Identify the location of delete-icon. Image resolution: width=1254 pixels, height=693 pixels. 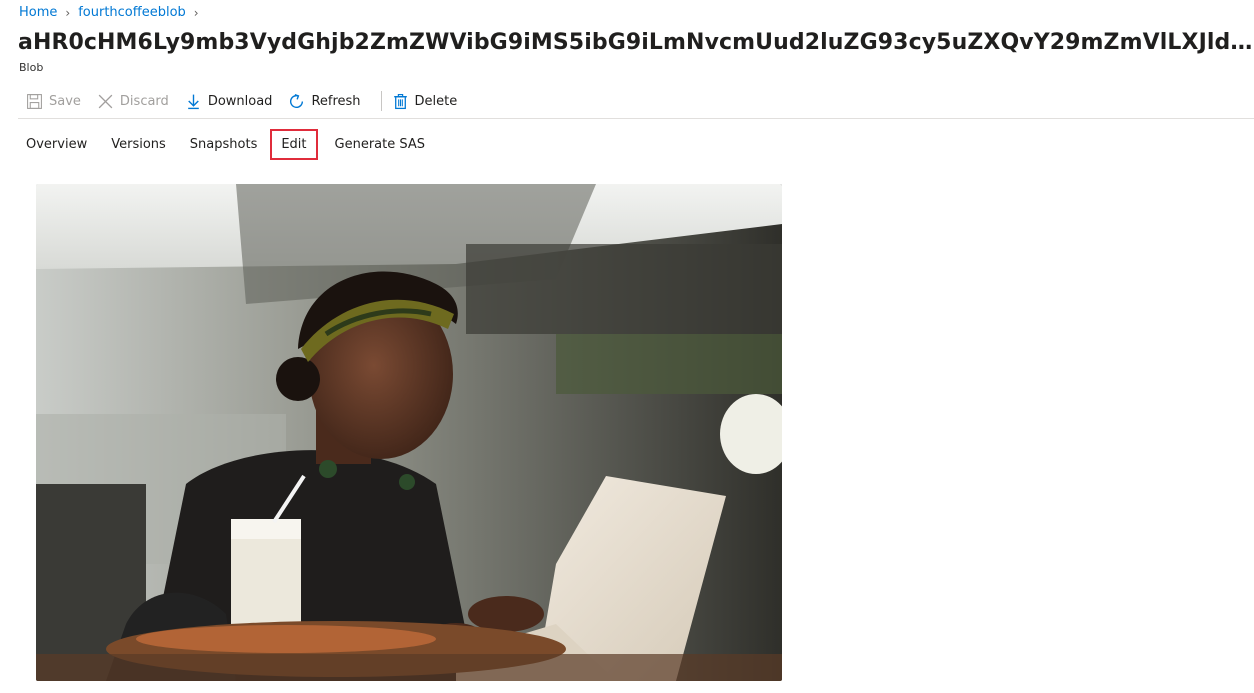
(400, 101).